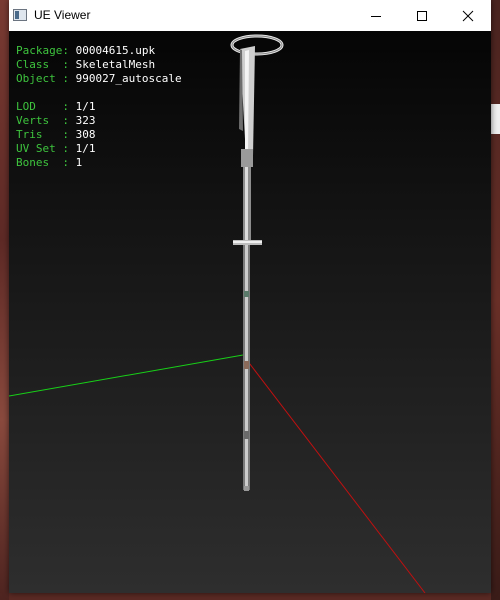 The width and height of the screenshot is (500, 600). I want to click on package-value: 00004615.upk, so click(115, 50).